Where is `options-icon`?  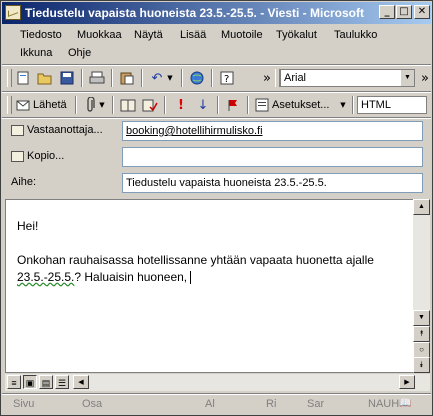
options-icon is located at coordinates (262, 105).